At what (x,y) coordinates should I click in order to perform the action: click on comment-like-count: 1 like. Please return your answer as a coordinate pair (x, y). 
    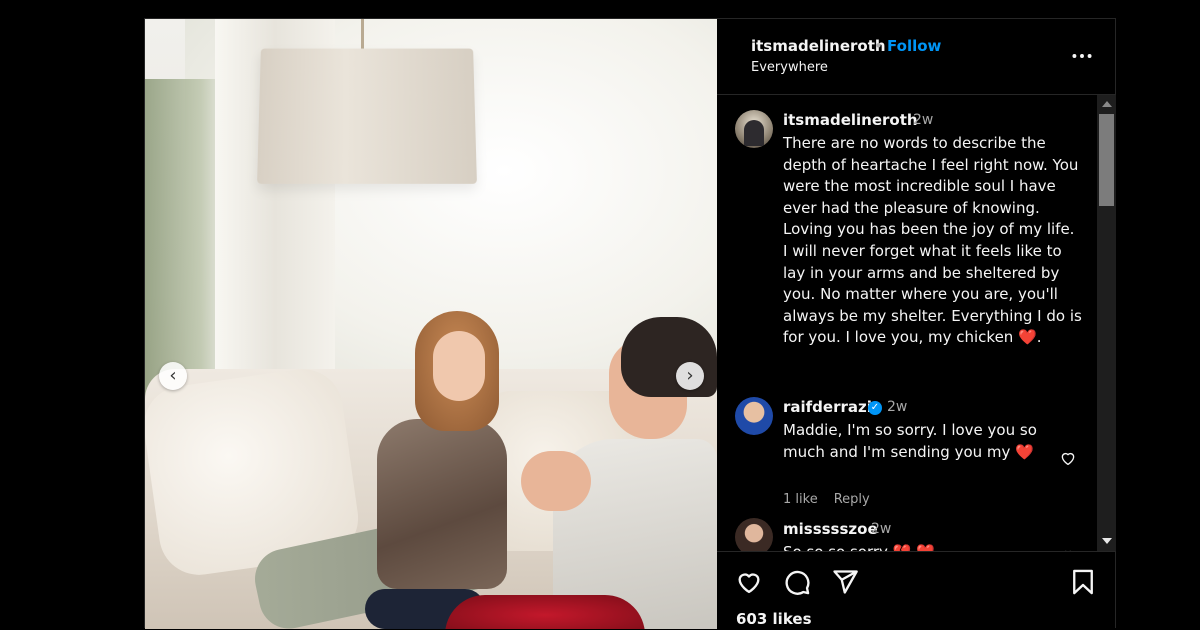
    Looking at the image, I should click on (800, 499).